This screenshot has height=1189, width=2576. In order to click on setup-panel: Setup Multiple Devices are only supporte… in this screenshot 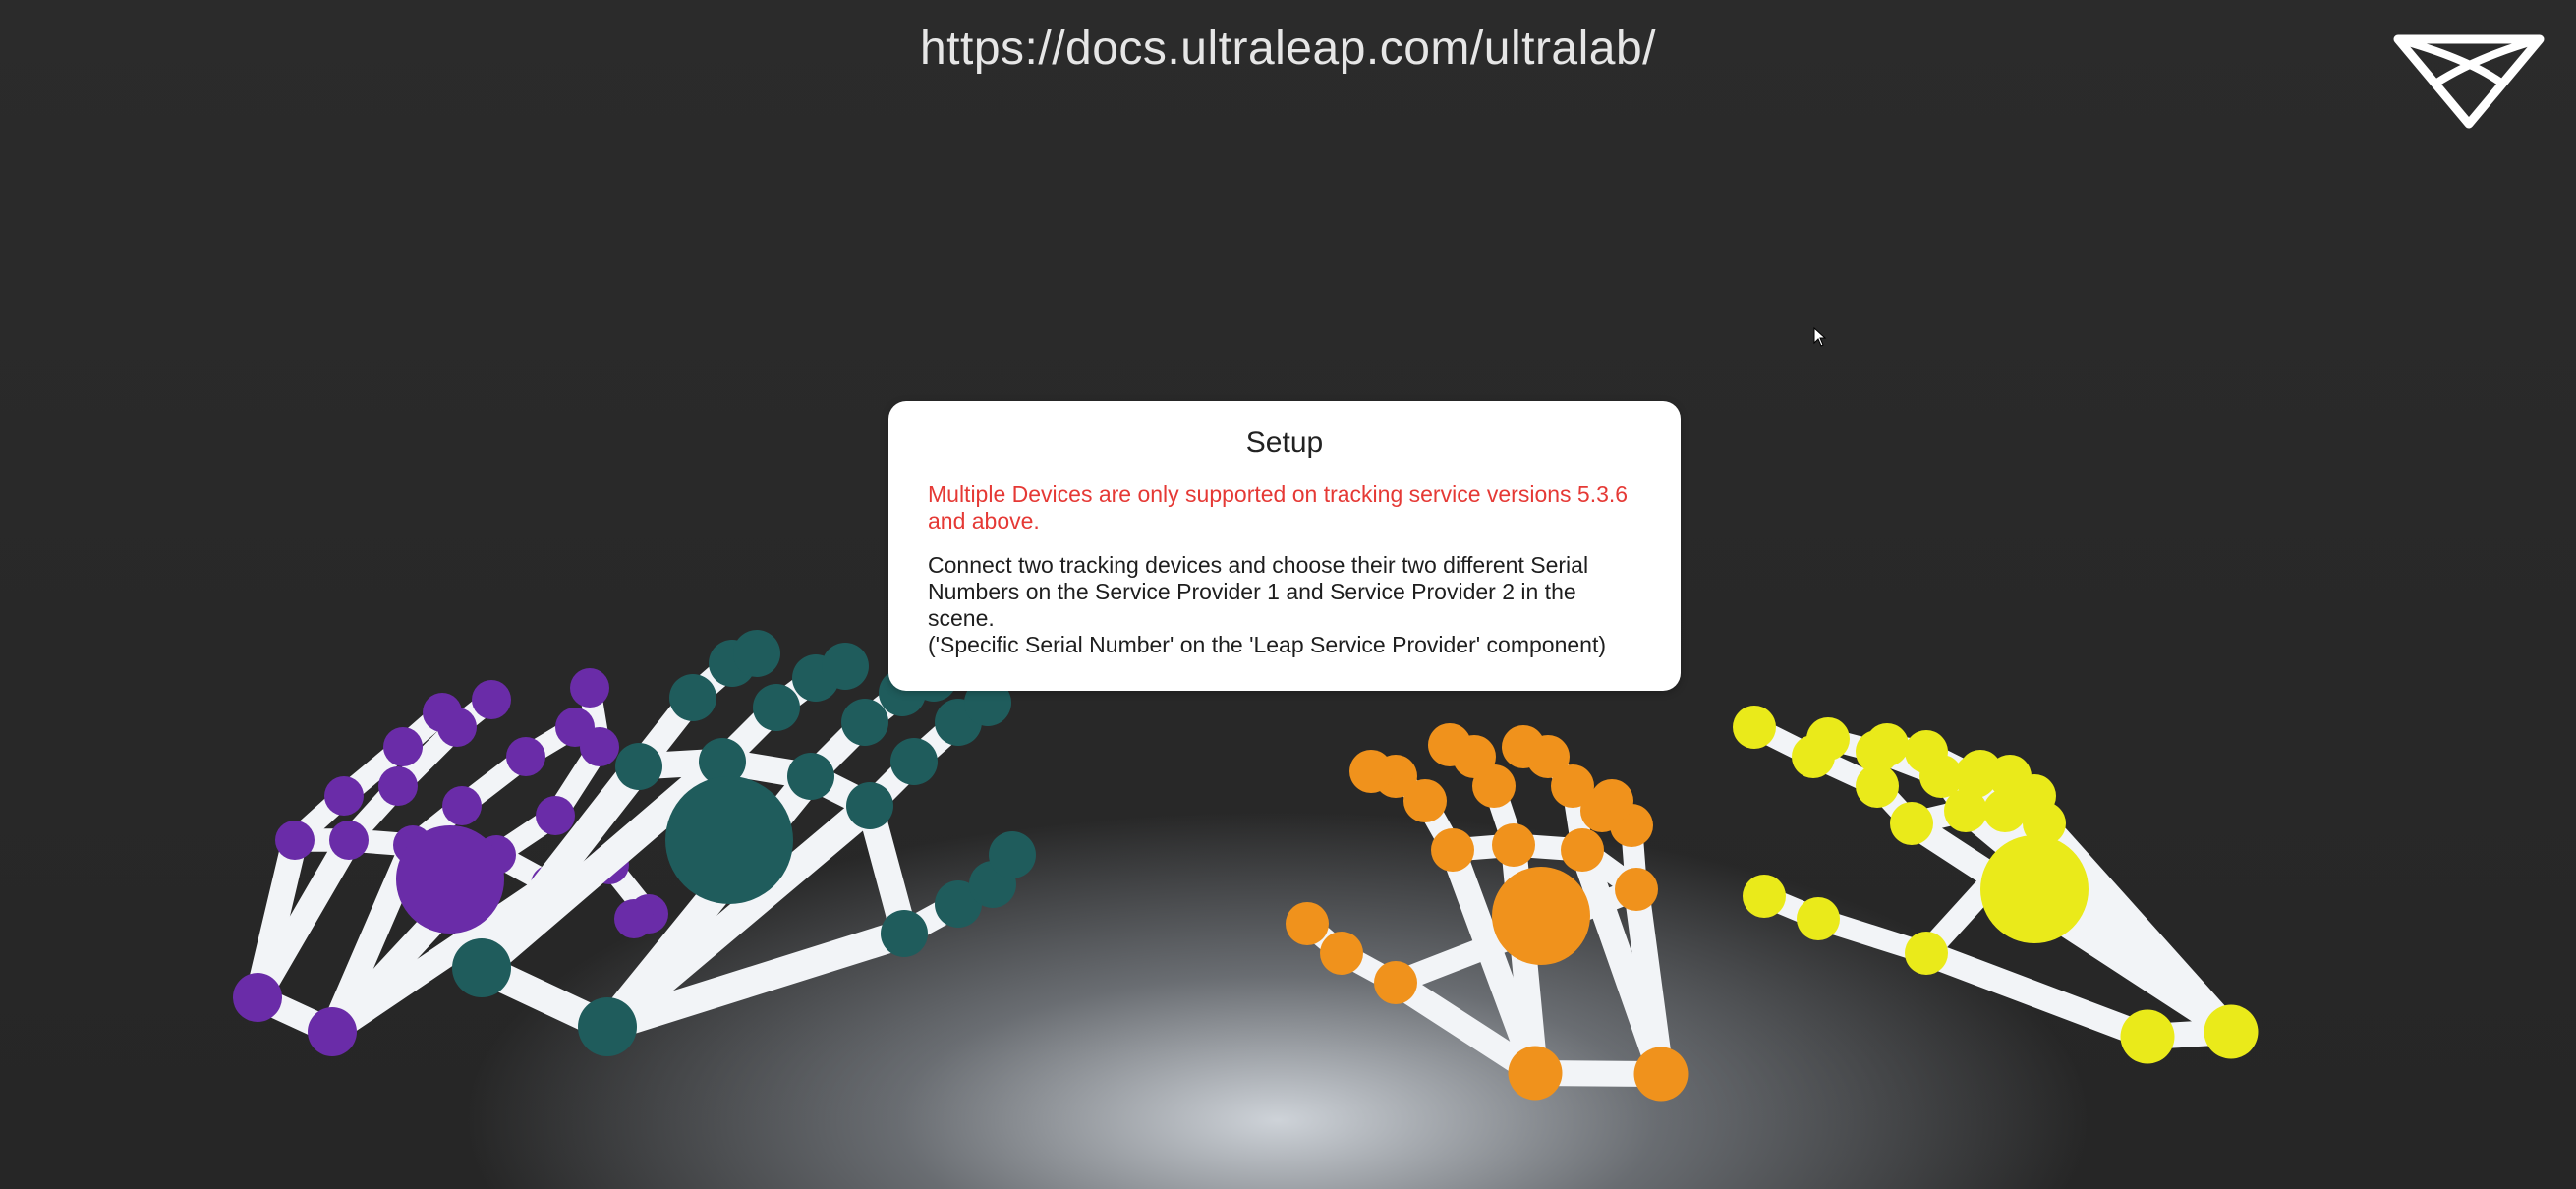, I will do `click(1284, 546)`.